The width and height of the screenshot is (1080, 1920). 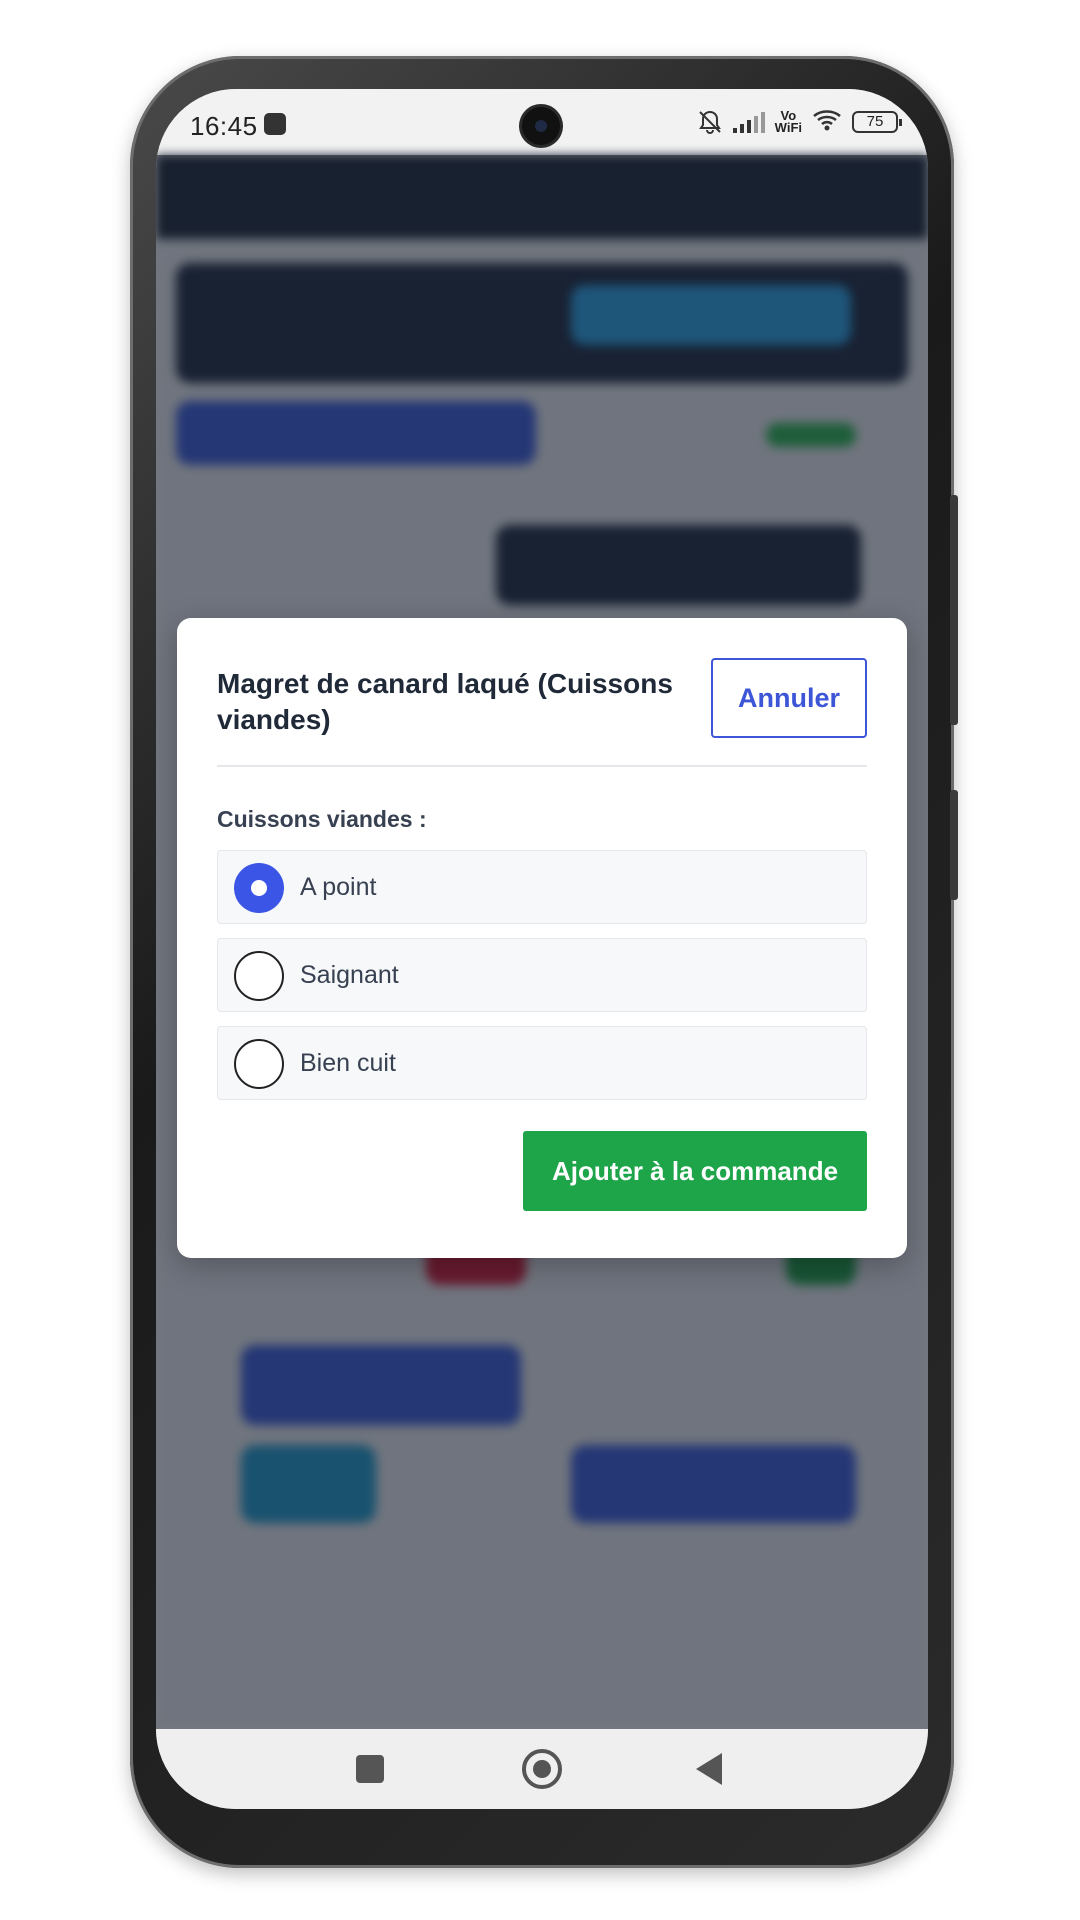 What do you see at coordinates (259, 888) in the screenshot?
I see `radio-checked-icon` at bounding box center [259, 888].